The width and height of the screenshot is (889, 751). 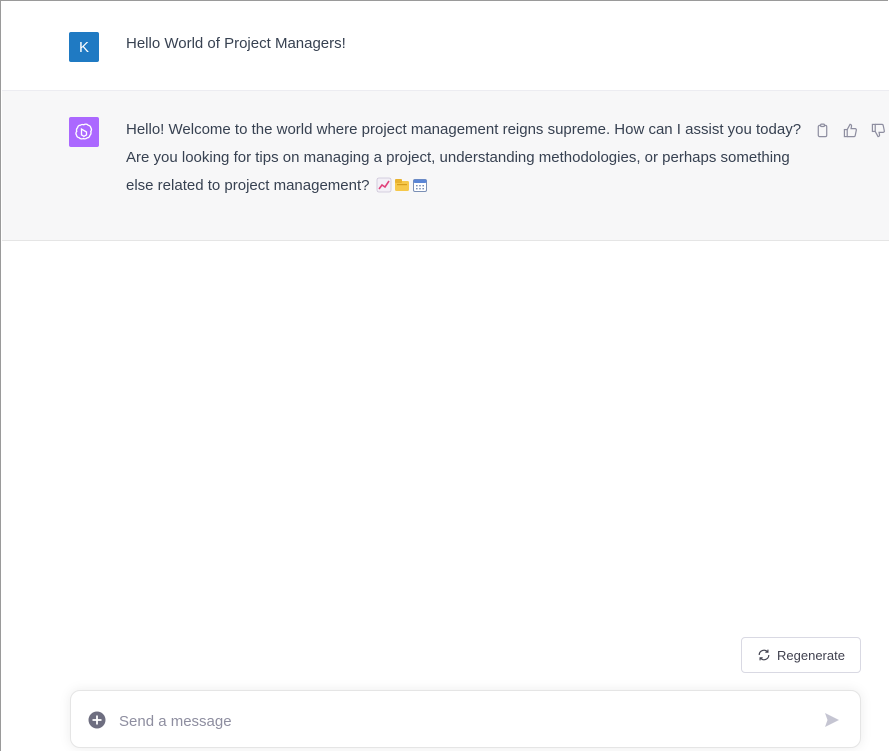 I want to click on assistant-avatar, so click(x=84, y=132).